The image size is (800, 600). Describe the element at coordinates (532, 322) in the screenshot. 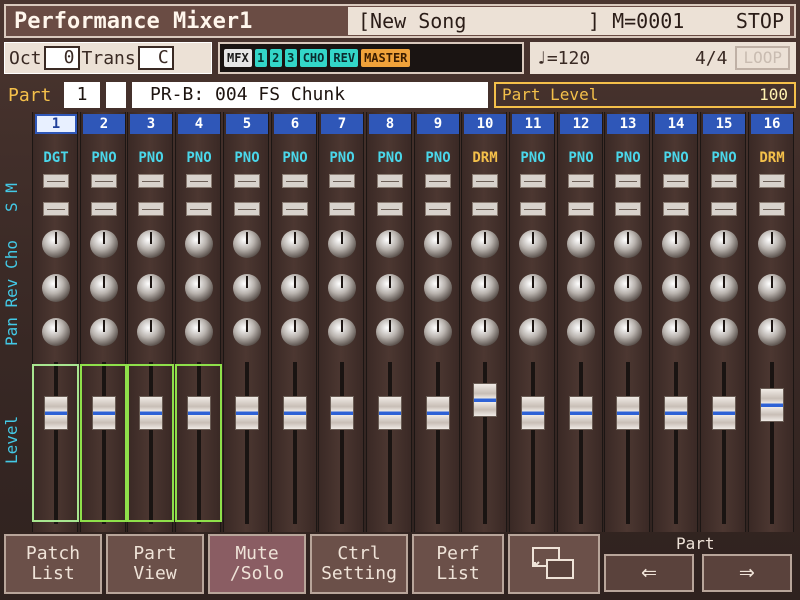

I see `channel-strip: 11 PNO` at that location.